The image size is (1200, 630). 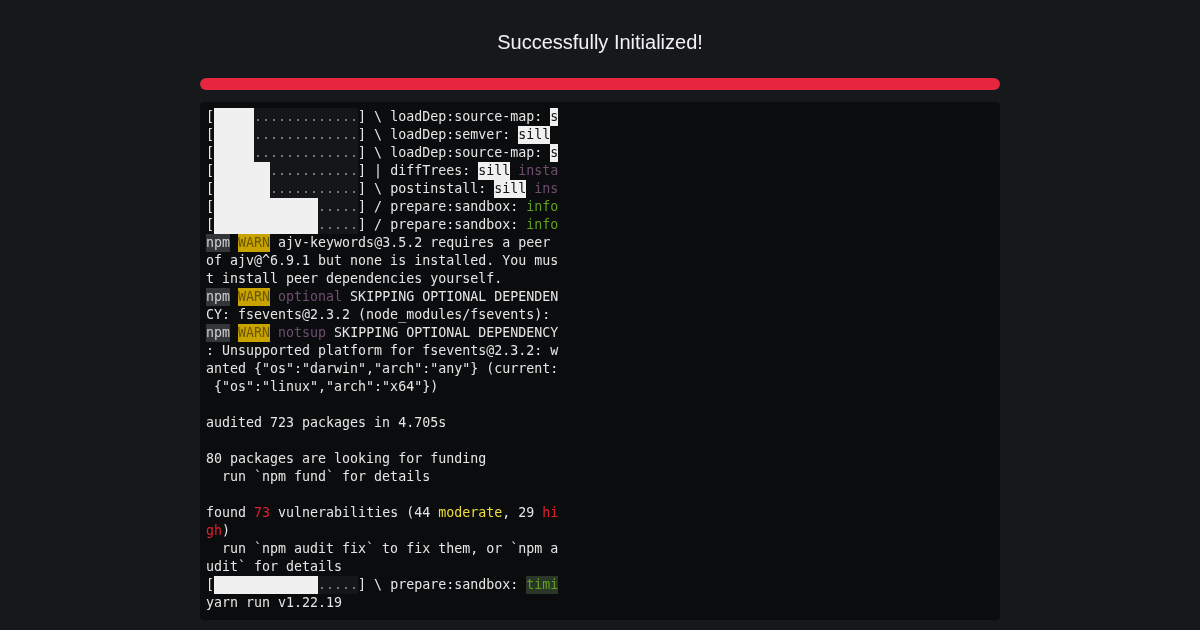 What do you see at coordinates (382, 369) in the screenshot?
I see `terminal-text: anted {"os":"darwin","arch":"any"} (current:` at bounding box center [382, 369].